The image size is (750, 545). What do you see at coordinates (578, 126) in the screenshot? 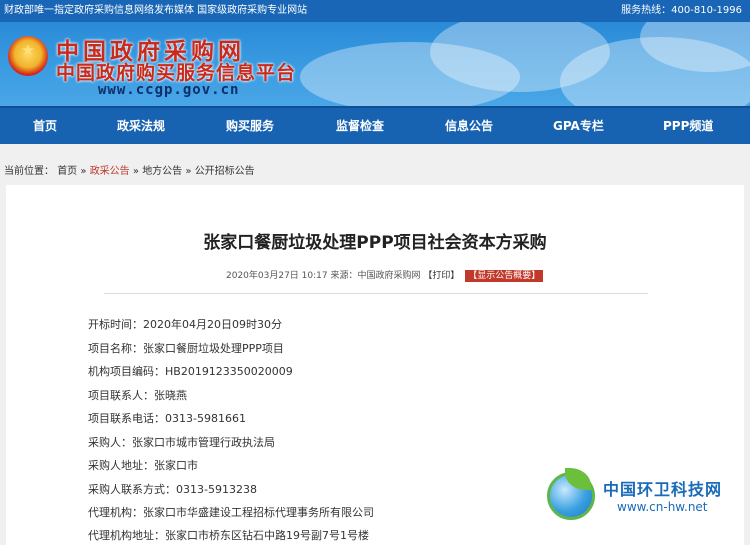
I see `nav-item-gpa: GPA专栏` at bounding box center [578, 126].